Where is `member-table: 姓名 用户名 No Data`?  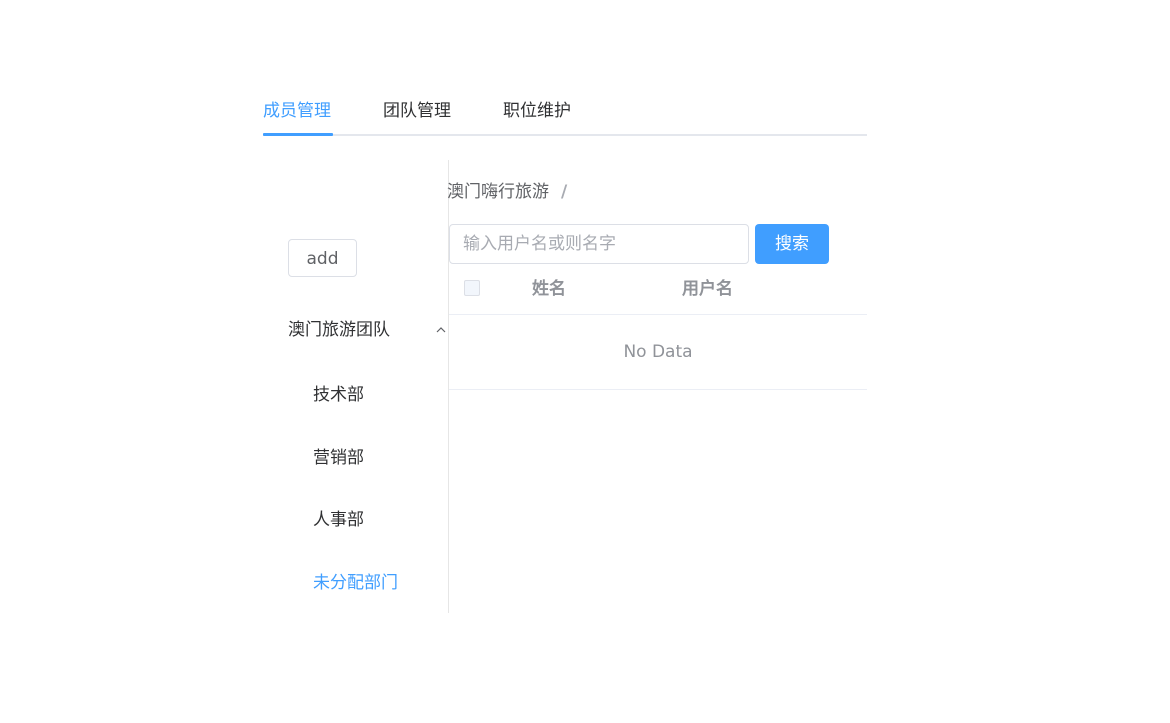 member-table: 姓名 用户名 No Data is located at coordinates (658, 328).